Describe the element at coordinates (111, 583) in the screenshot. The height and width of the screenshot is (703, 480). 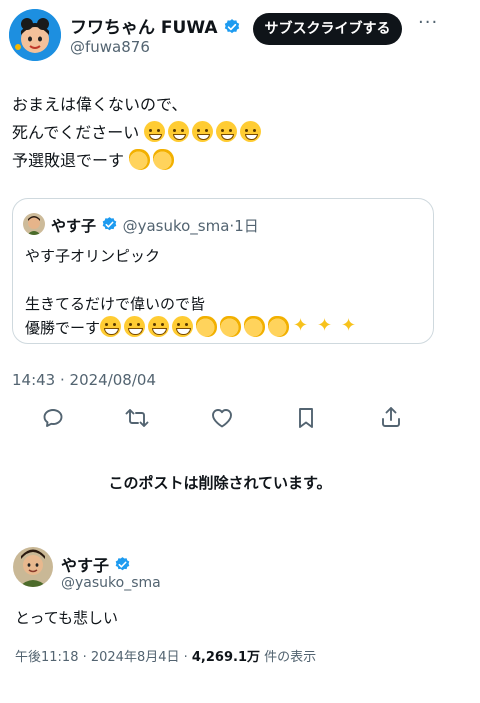
I see `reply-author-handle: @yasuko_sma` at that location.